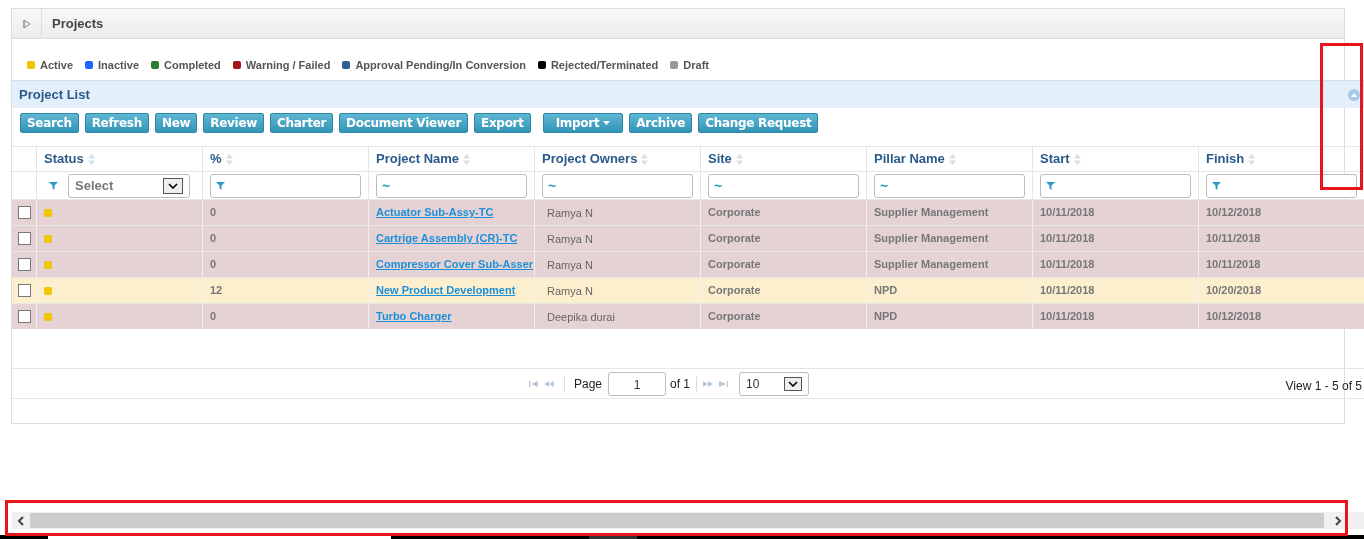  What do you see at coordinates (26, 23) in the screenshot?
I see `expand-icon` at bounding box center [26, 23].